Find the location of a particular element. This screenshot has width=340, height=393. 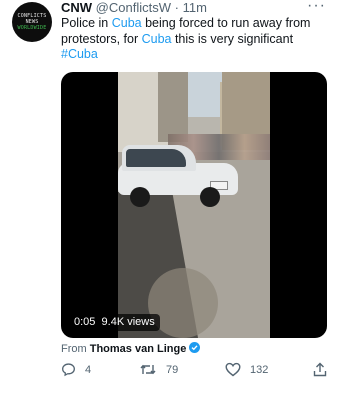

avatar-line-3: WORLDWIDE is located at coordinates (32, 28).